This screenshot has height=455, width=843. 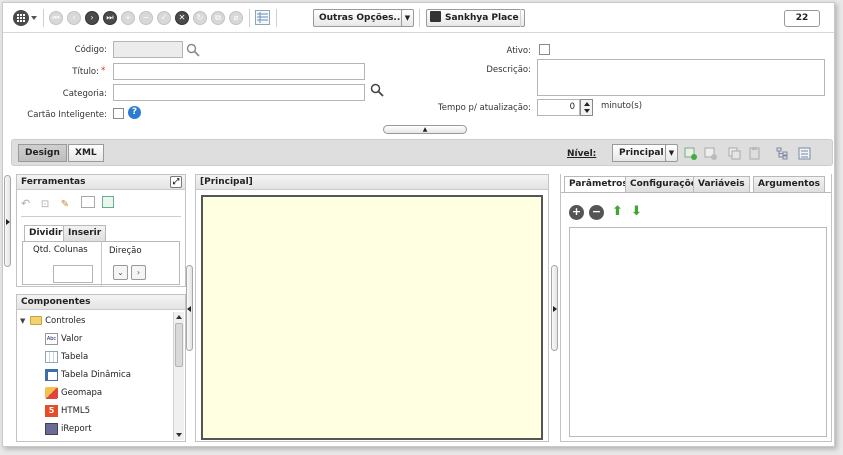 I want to click on copy-icon: ⧉, so click(x=218, y=18).